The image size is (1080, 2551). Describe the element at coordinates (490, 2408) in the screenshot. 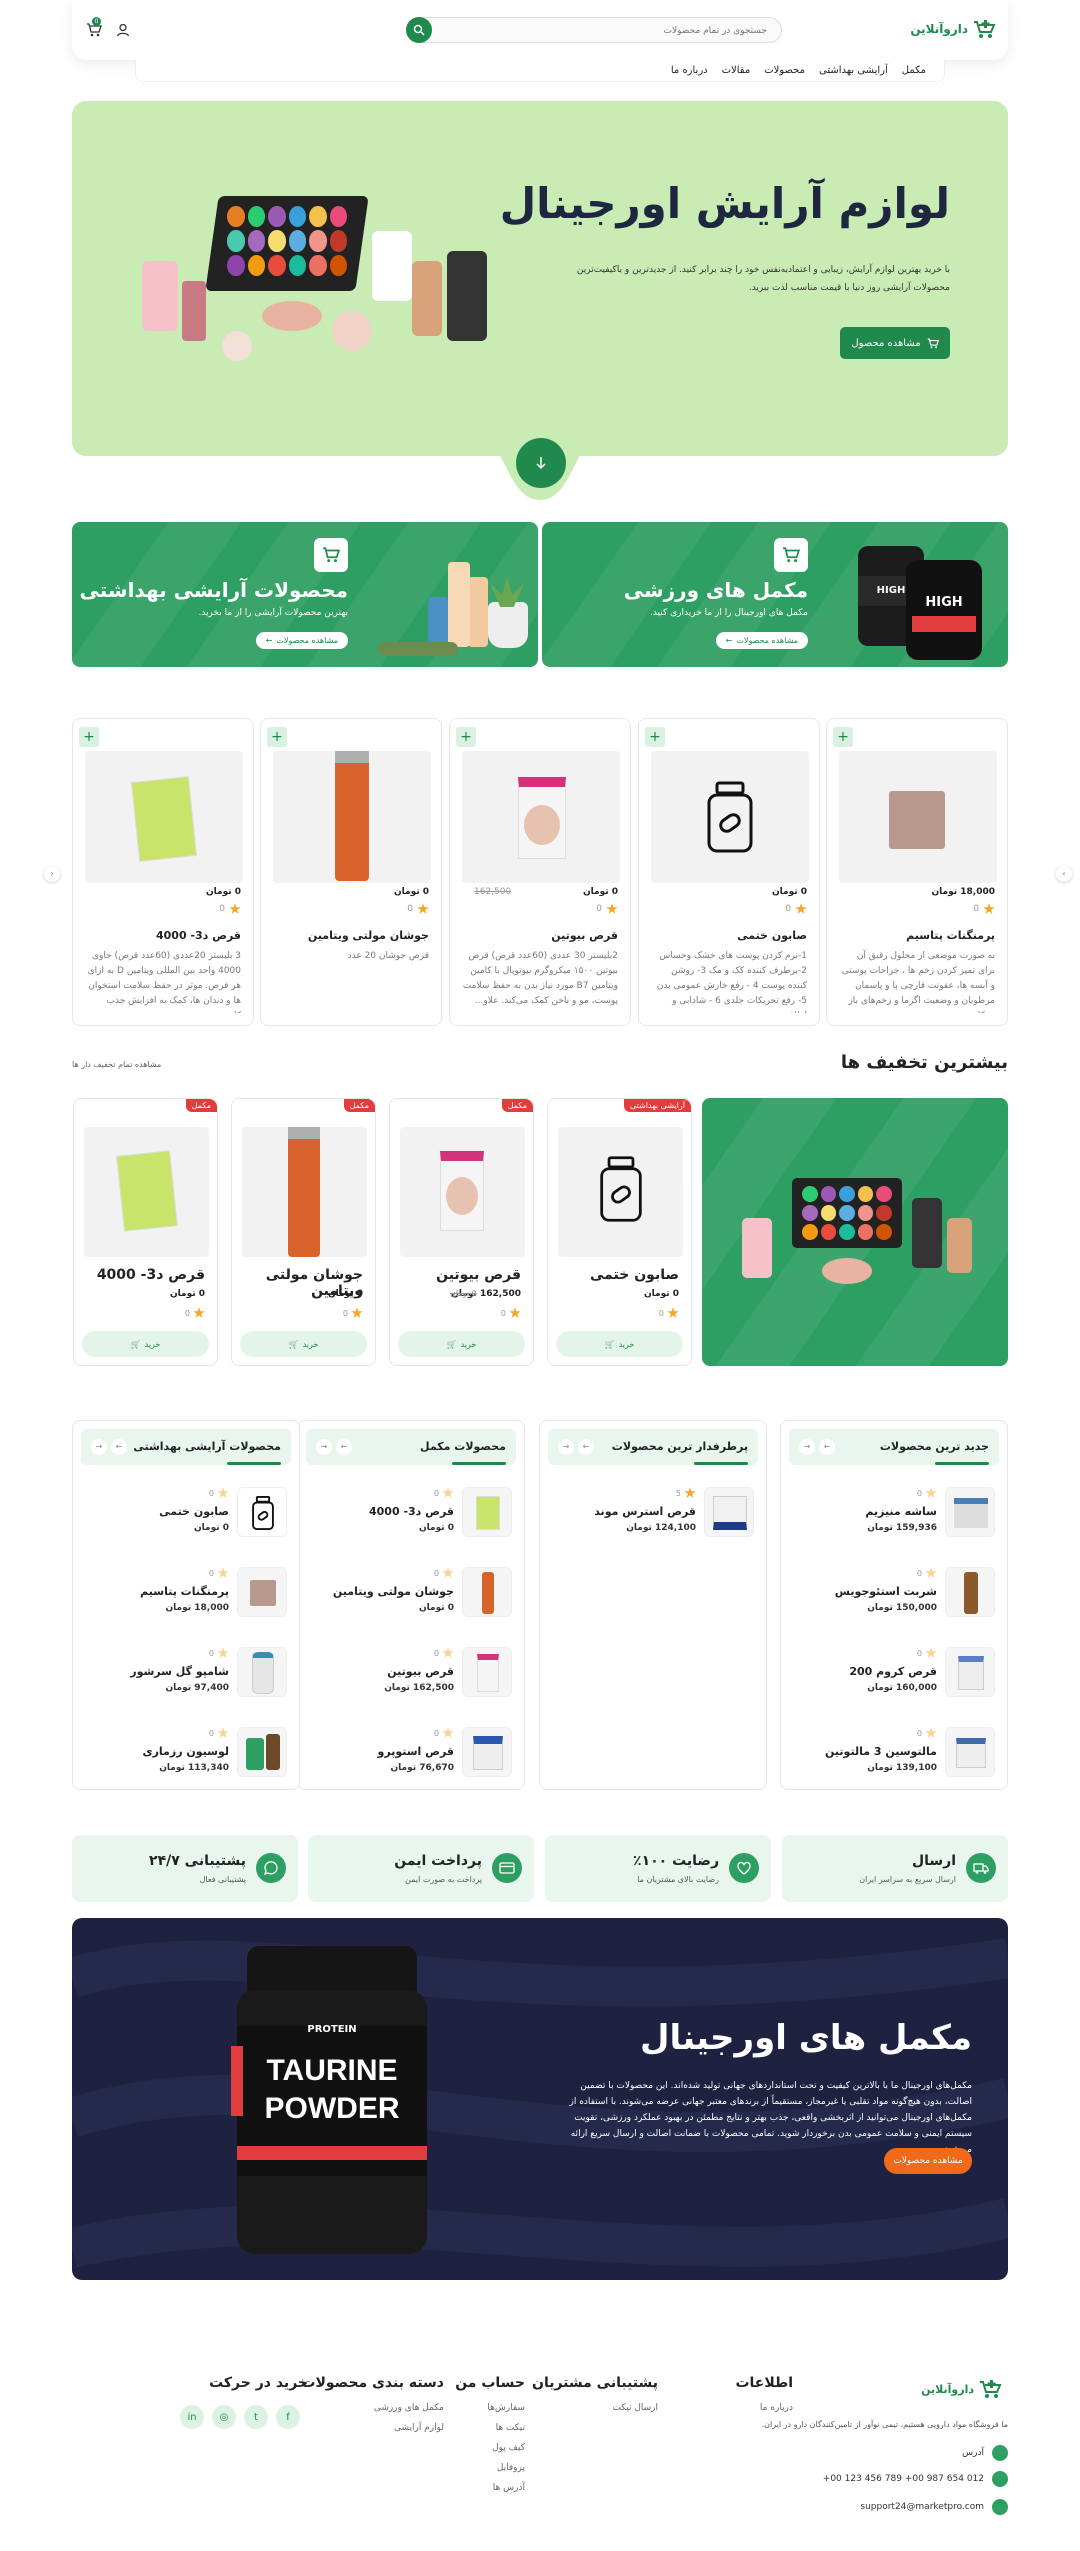

I see `footer-link: سفارش‌ها` at that location.